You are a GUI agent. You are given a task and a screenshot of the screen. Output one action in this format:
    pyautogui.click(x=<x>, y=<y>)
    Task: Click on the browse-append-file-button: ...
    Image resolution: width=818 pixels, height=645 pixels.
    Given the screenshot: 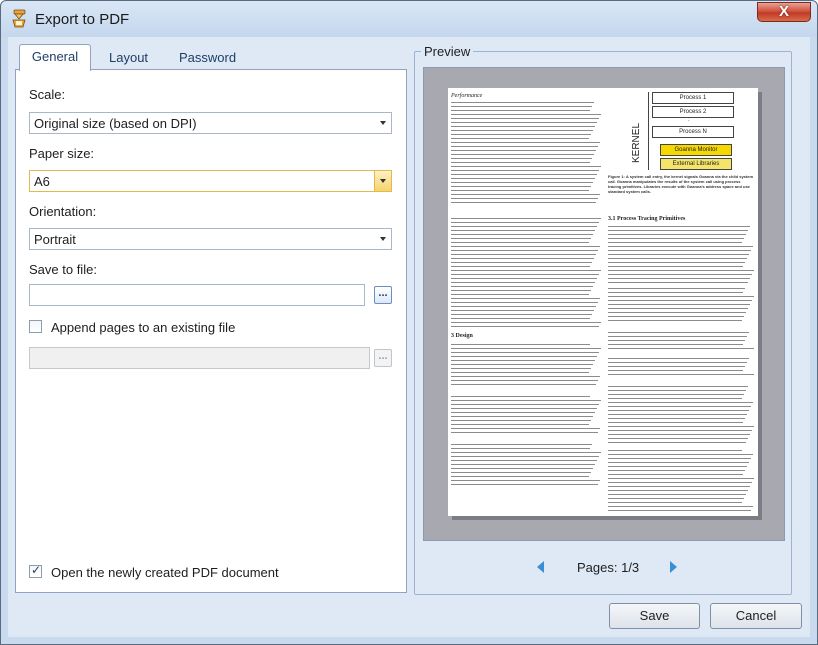 What is the action you would take?
    pyautogui.click(x=383, y=358)
    